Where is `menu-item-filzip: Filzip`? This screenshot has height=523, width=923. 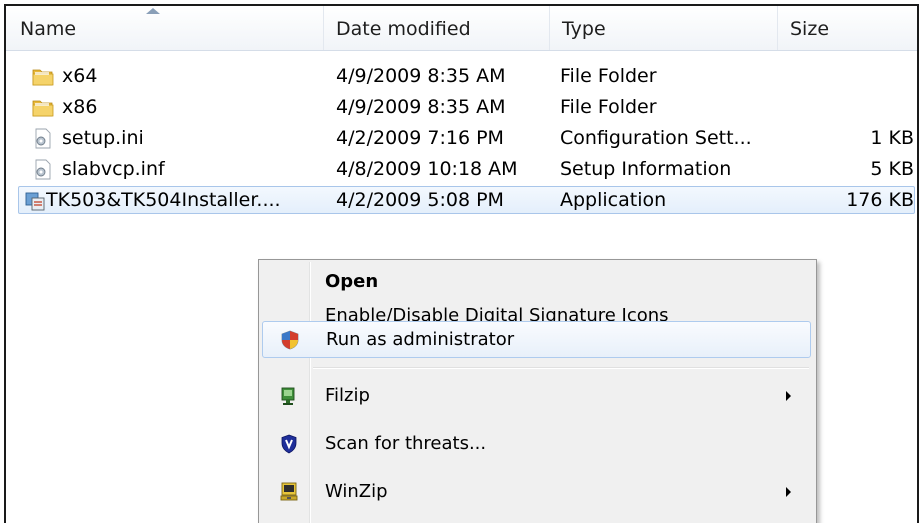
menu-item-filzip: Filzip is located at coordinates (536, 396).